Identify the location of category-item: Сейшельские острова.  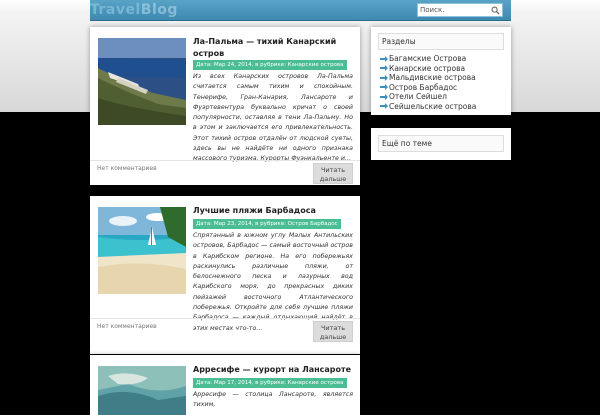
(428, 107).